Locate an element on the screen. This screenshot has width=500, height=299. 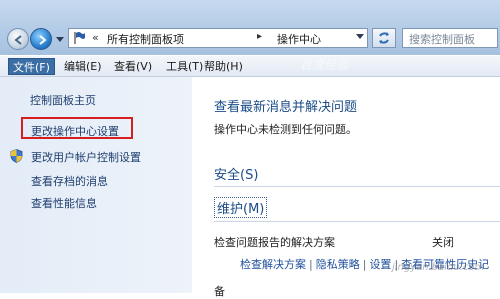
link-check-solutions: 检查解决方案 is located at coordinates (273, 264).